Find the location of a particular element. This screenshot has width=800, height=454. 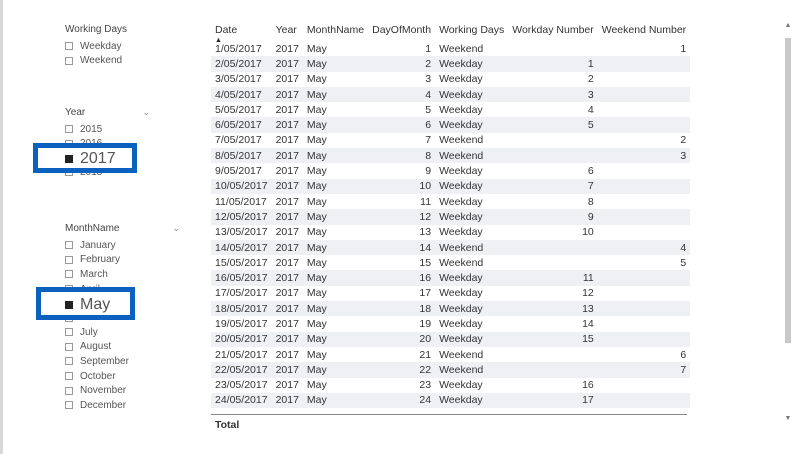

table-row: 16/05/2017 2017 May 16 Weekday 11 is located at coordinates (451, 278).